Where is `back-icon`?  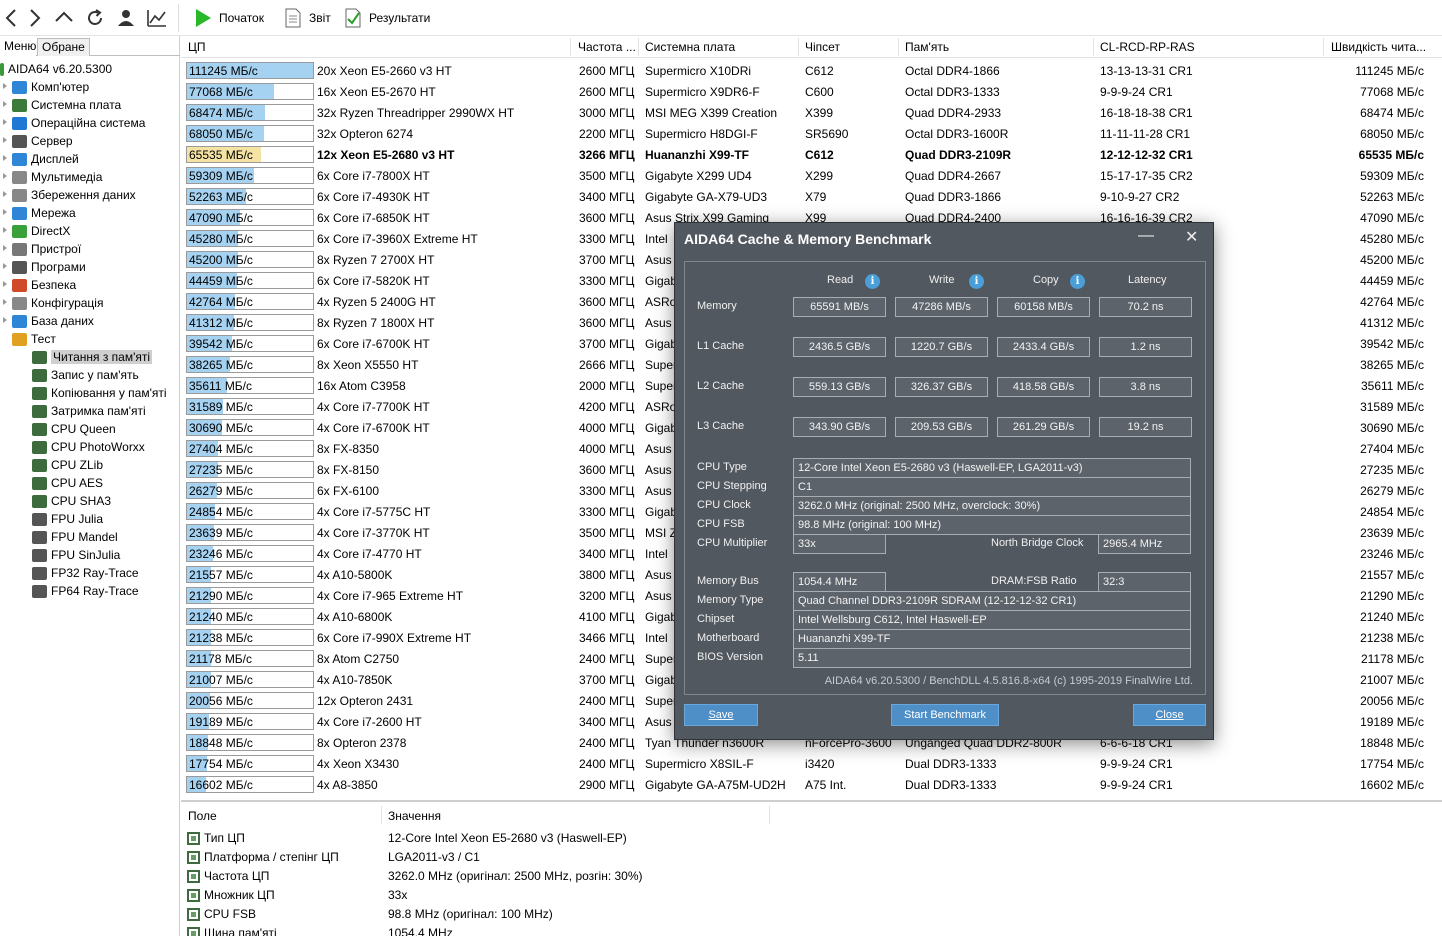 back-icon is located at coordinates (12, 18).